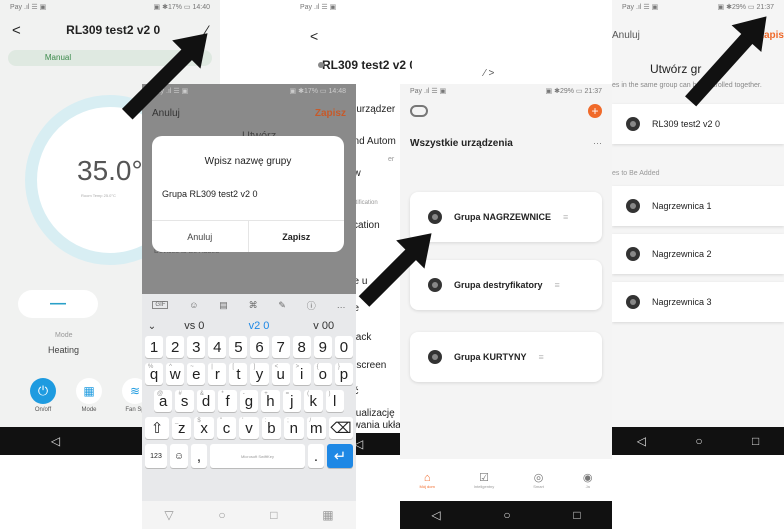 The width and height of the screenshot is (784, 529). What do you see at coordinates (280, 347) in the screenshot?
I see `key-7: 7` at bounding box center [280, 347].